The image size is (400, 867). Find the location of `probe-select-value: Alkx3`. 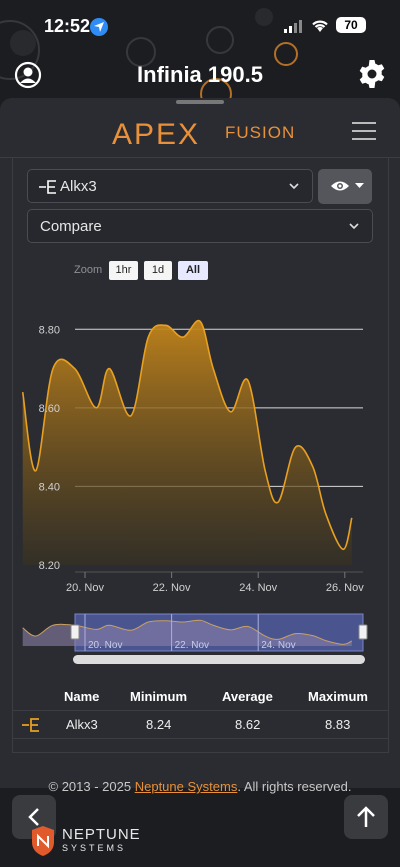

probe-select-value: Alkx3 is located at coordinates (78, 186).